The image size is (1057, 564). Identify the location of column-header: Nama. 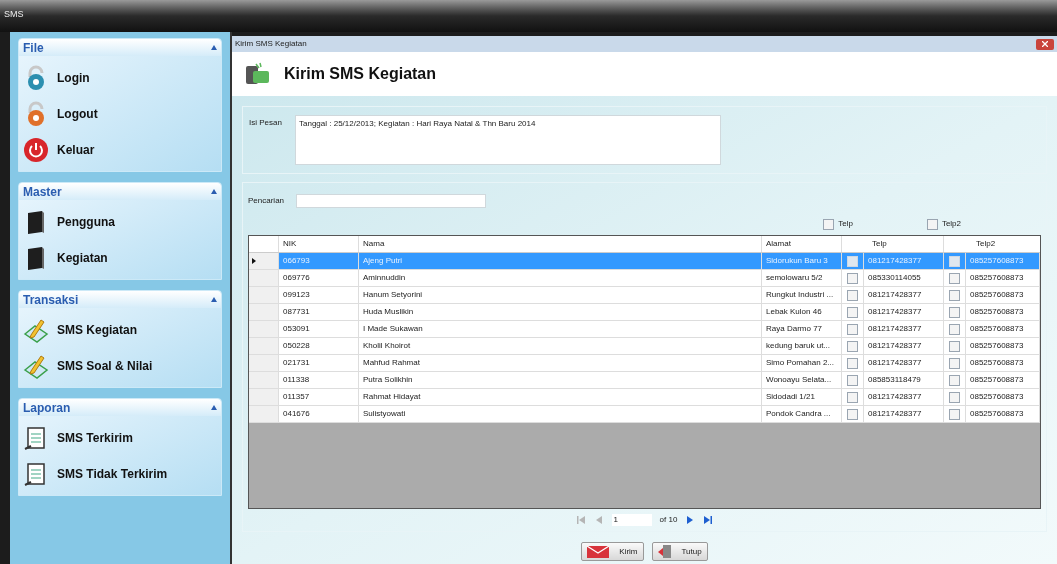
(560, 244).